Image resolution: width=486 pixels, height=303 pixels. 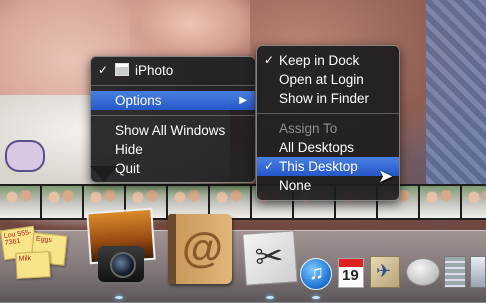 What do you see at coordinates (328, 79) in the screenshot?
I see `menu-item-open-at-login: Open at Login` at bounding box center [328, 79].